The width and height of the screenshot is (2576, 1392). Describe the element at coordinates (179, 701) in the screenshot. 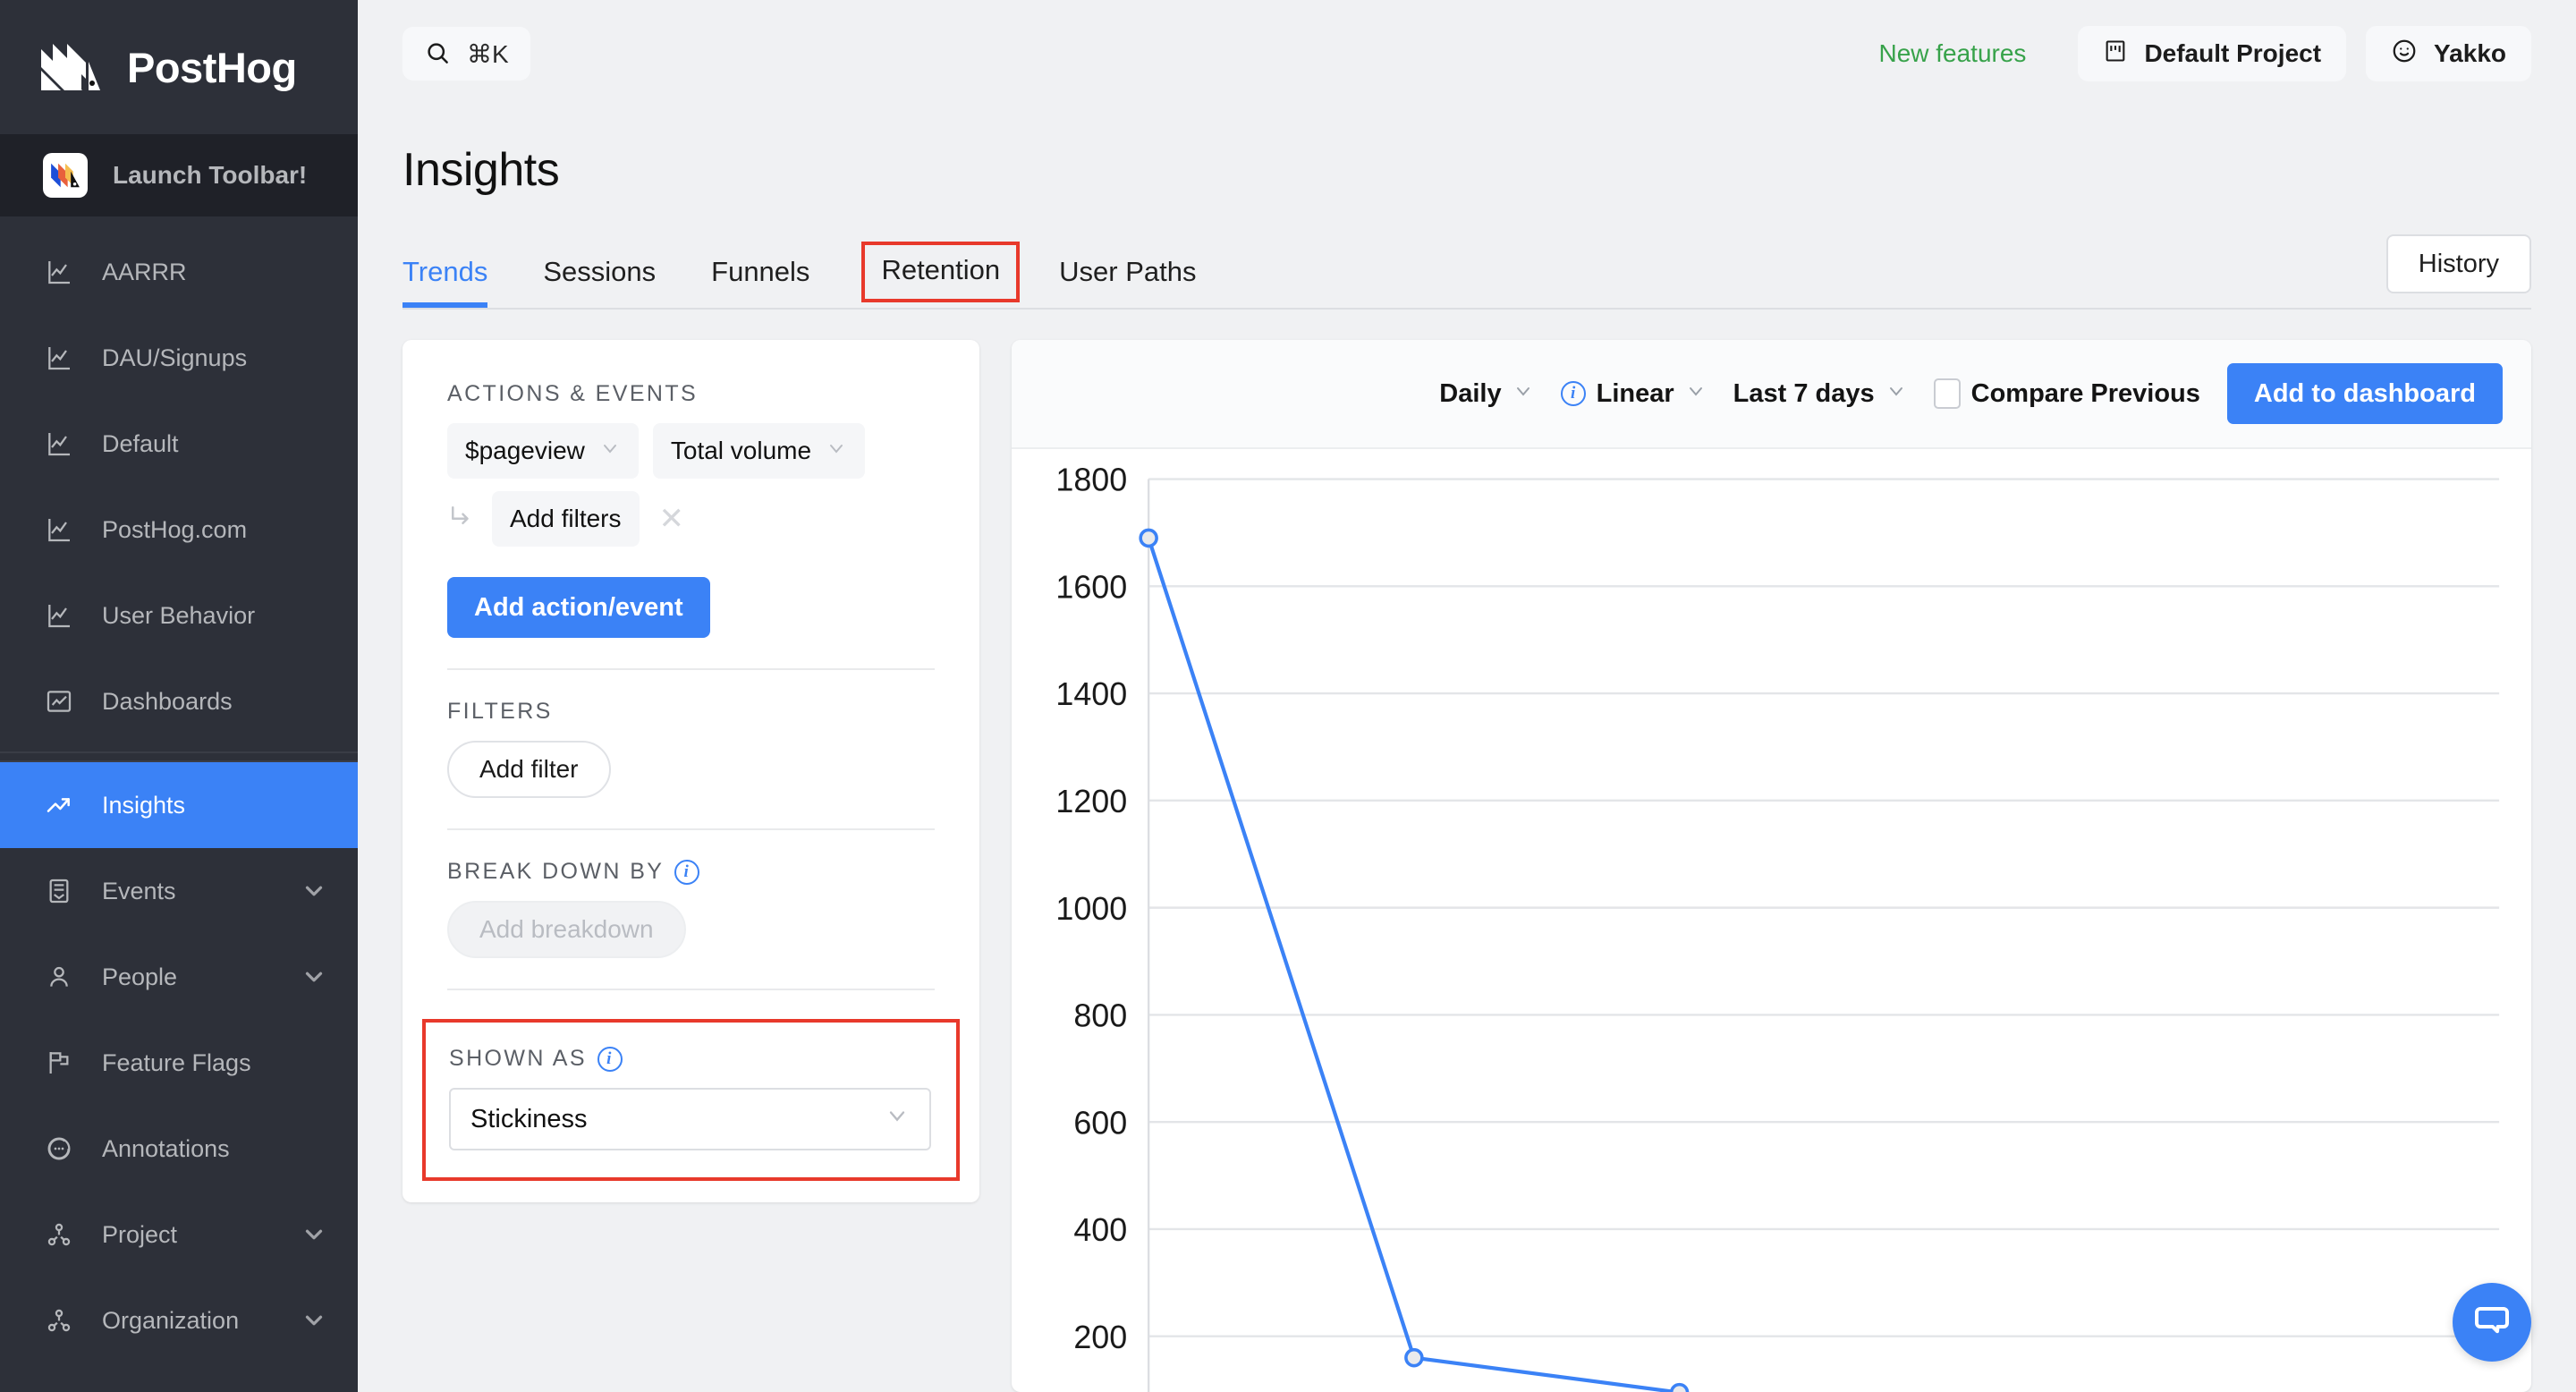

I see `sidebar-item-dashboards: Dashboards` at that location.